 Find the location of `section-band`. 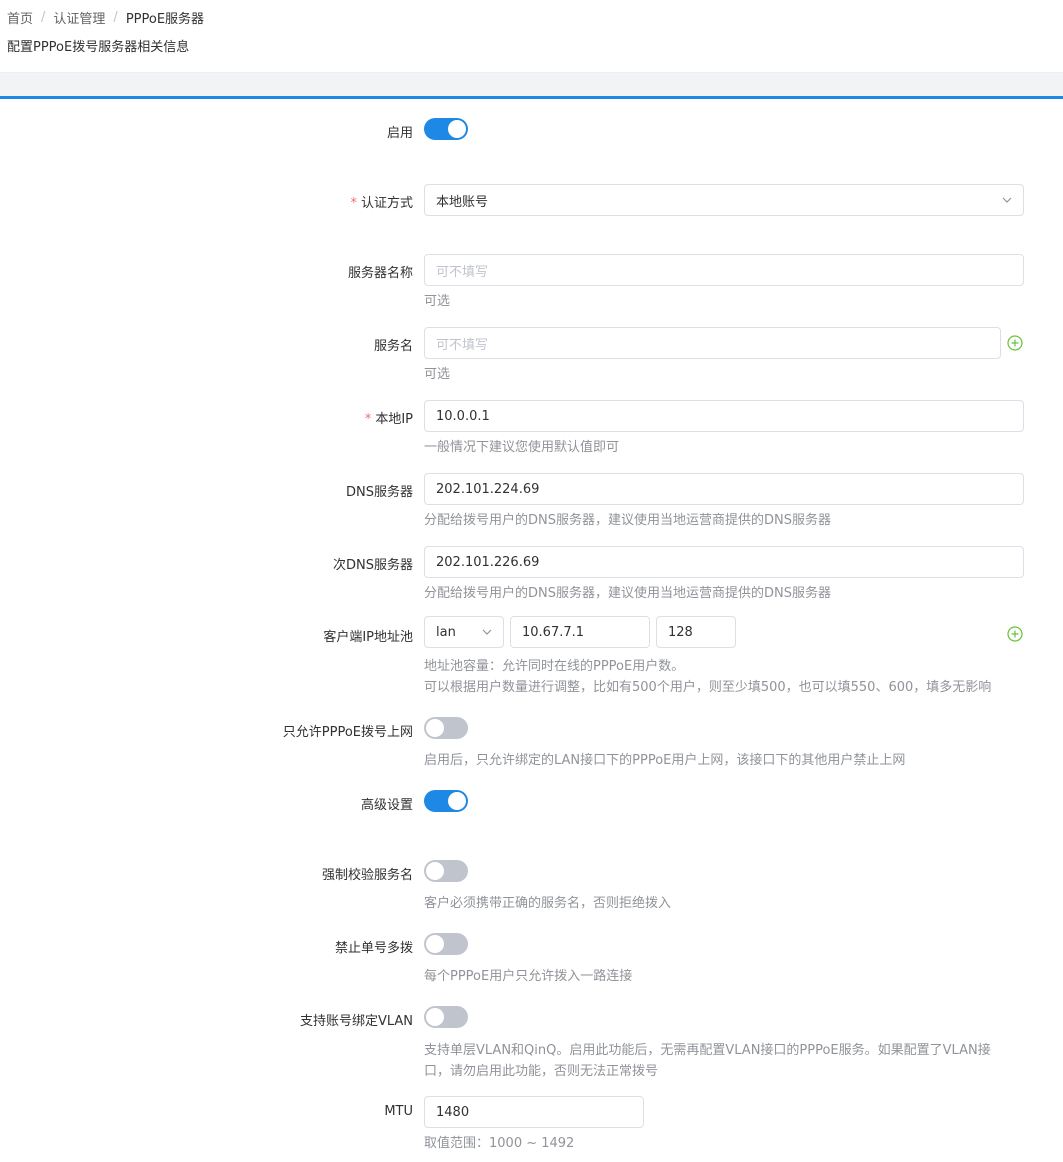

section-band is located at coordinates (531, 84).